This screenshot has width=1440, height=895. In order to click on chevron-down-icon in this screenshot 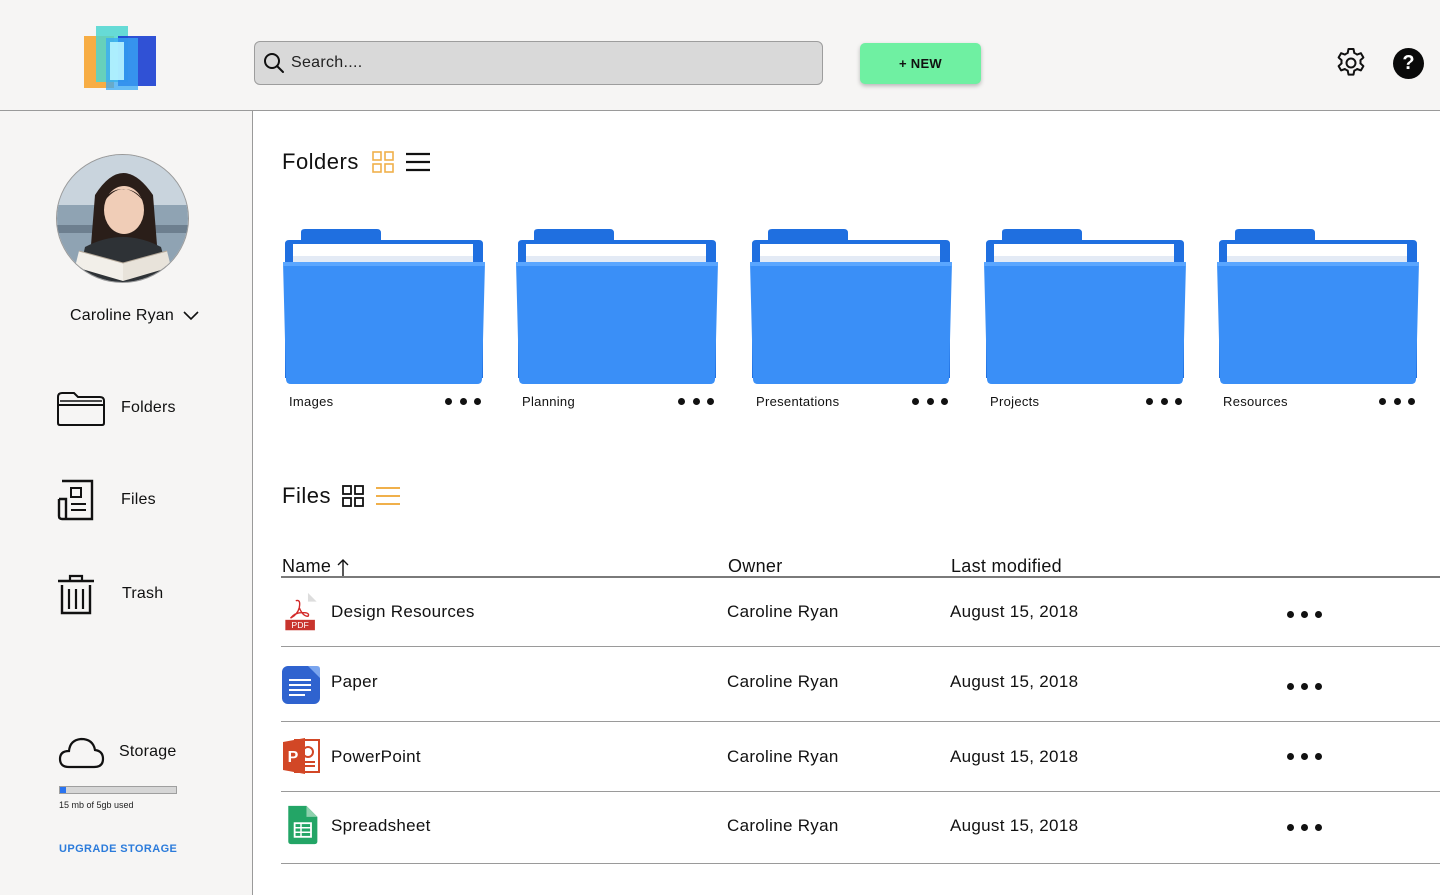, I will do `click(191, 316)`.